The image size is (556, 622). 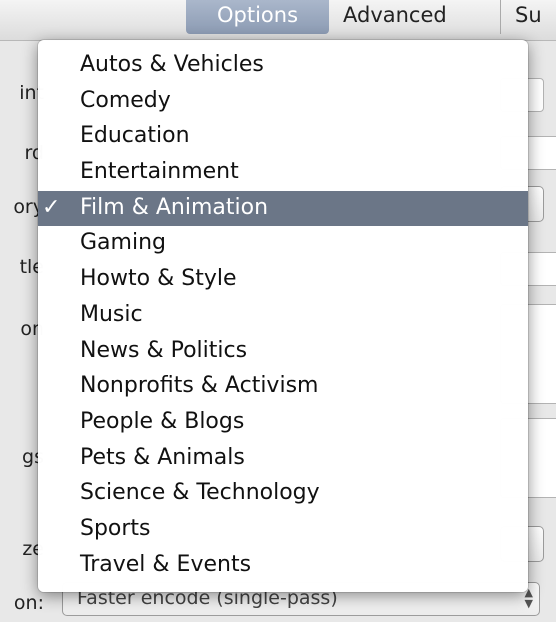 What do you see at coordinates (283, 566) in the screenshot?
I see `menu-item-travel-events: Travel & Events` at bounding box center [283, 566].